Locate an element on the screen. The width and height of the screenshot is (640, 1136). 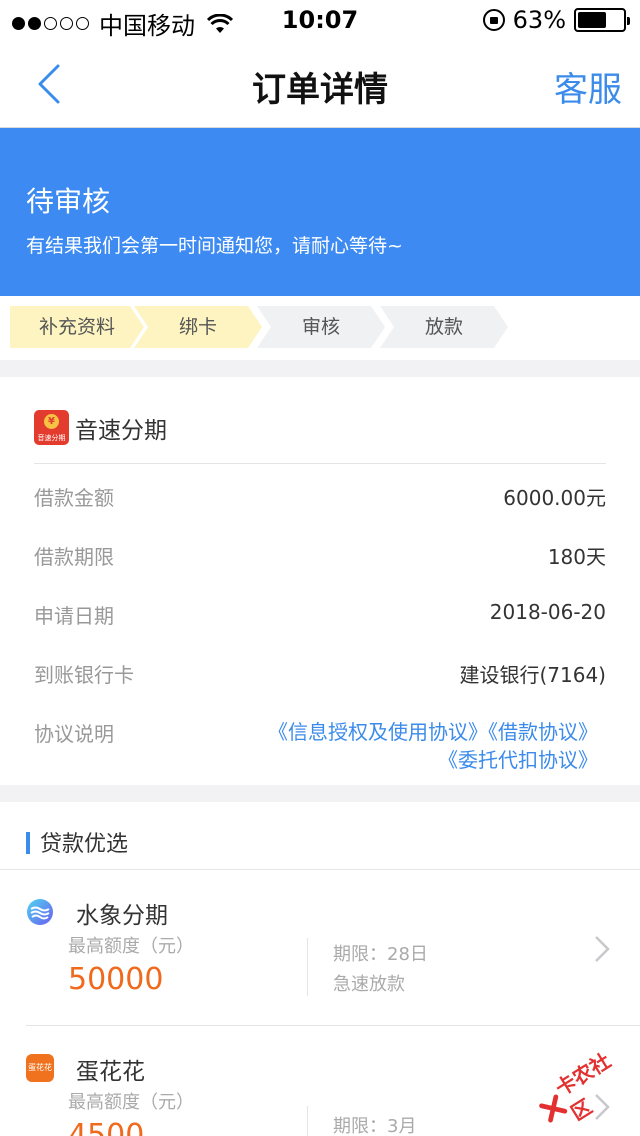
step-label: 审核 is located at coordinates (320, 327).